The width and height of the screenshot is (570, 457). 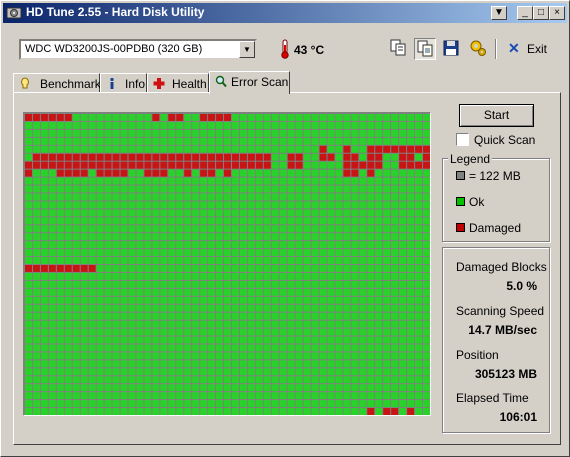 What do you see at coordinates (249, 82) in the screenshot?
I see `tab-error-scan: Error Scan` at bounding box center [249, 82].